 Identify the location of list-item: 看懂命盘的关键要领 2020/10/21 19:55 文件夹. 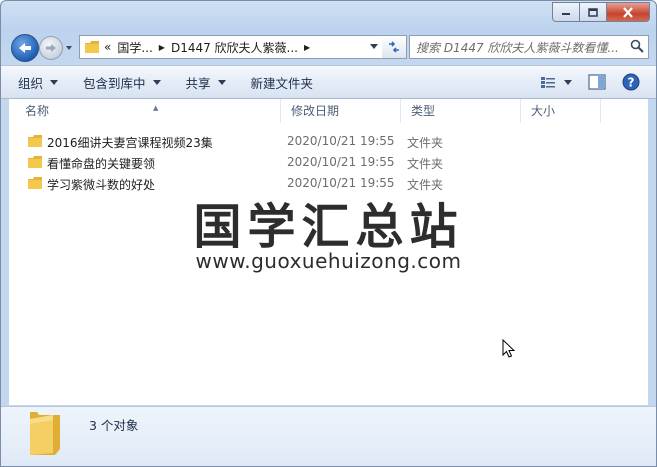
(319, 162).